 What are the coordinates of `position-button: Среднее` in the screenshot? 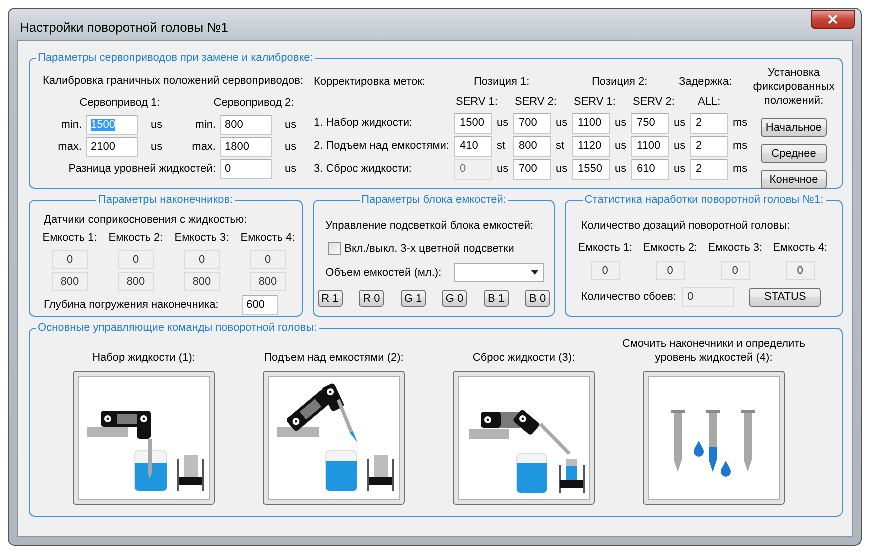 It's located at (794, 153).